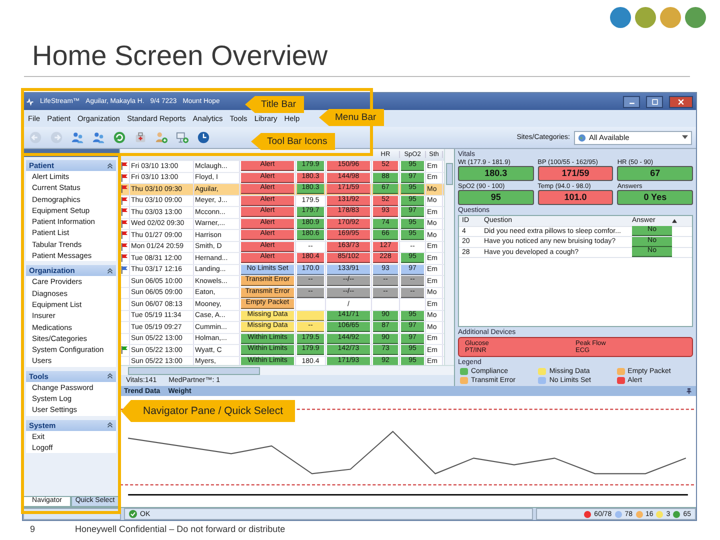  I want to click on callout-label: Title Bar, so click(274, 104).